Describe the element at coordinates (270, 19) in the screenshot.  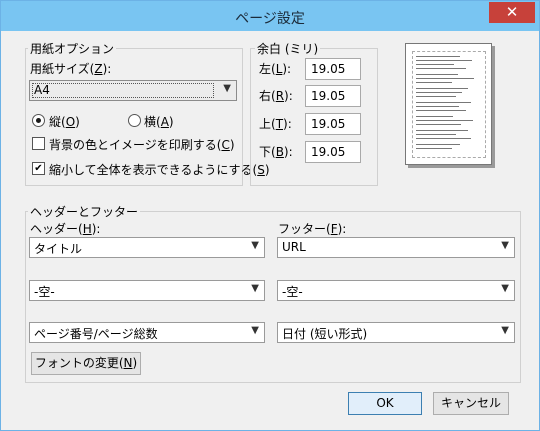
I see `window-title: ページ設定` at that location.